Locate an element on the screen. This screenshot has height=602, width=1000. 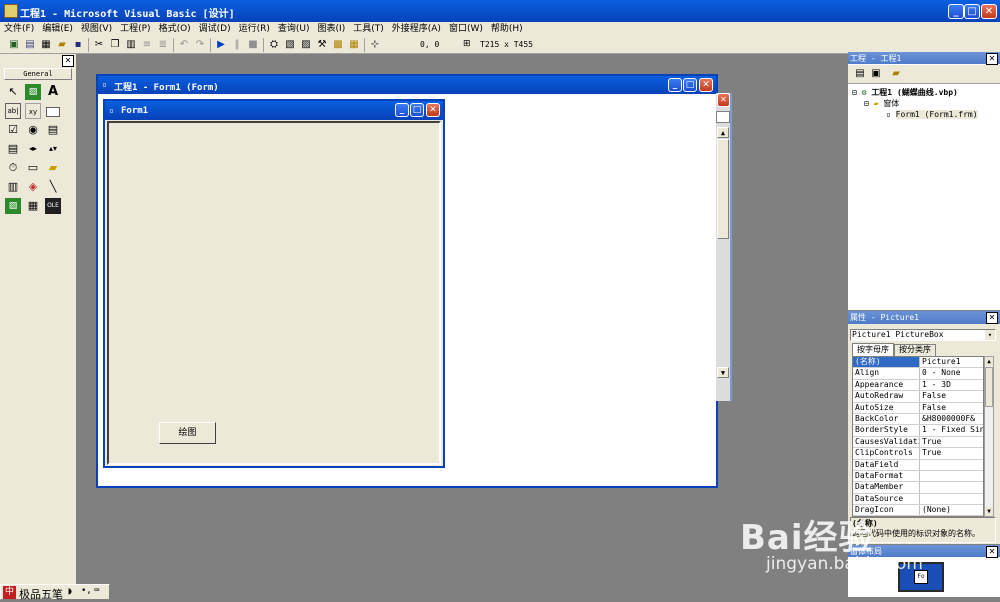
ime-punct-icon: •, is located at coordinates (86, 591).